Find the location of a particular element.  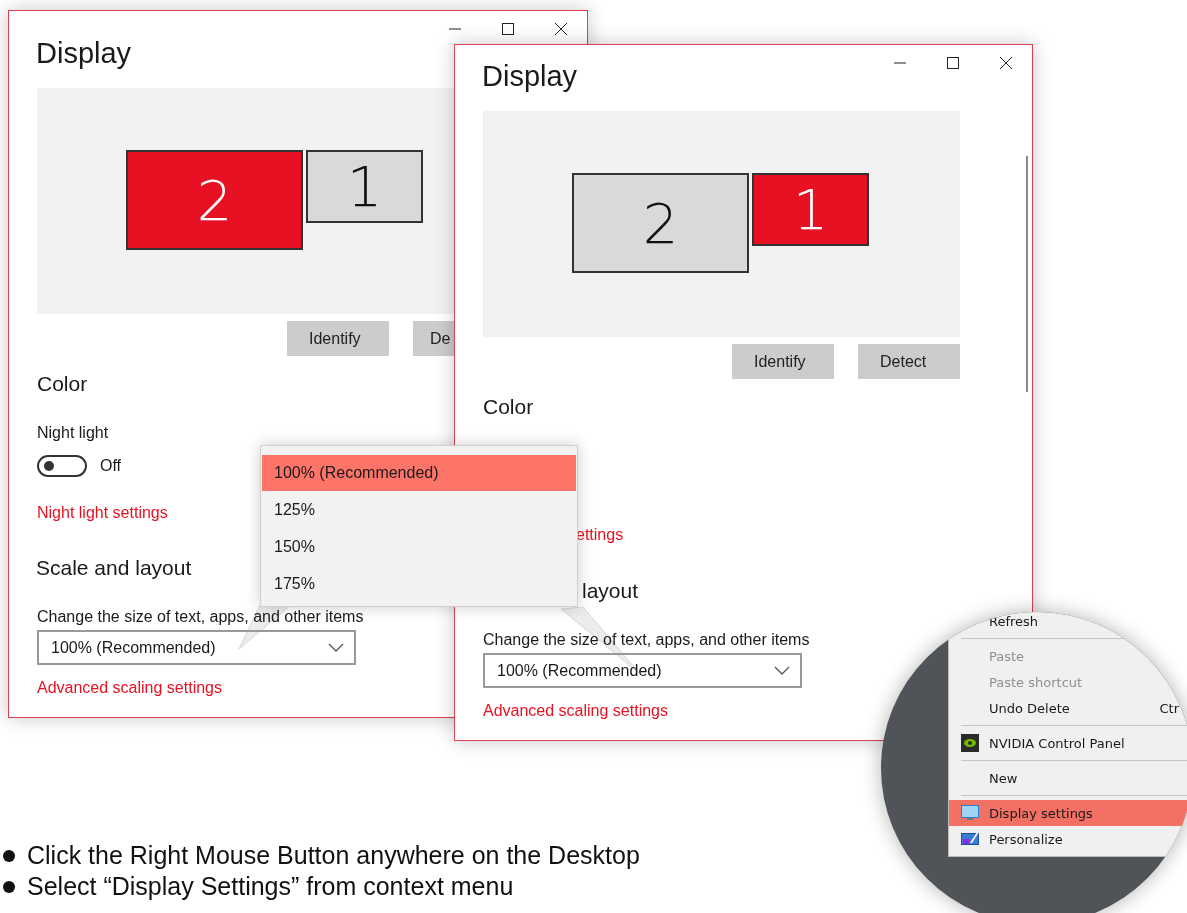

menu-item: New is located at coordinates (1068, 778).